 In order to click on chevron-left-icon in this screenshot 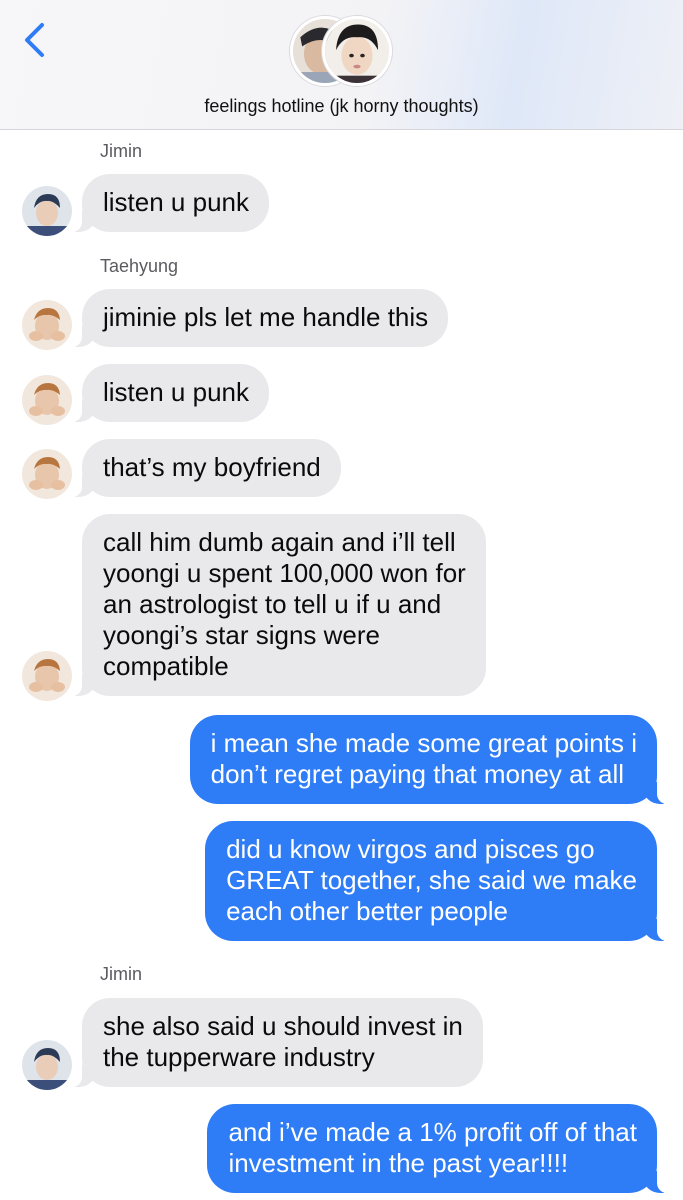, I will do `click(34, 40)`.